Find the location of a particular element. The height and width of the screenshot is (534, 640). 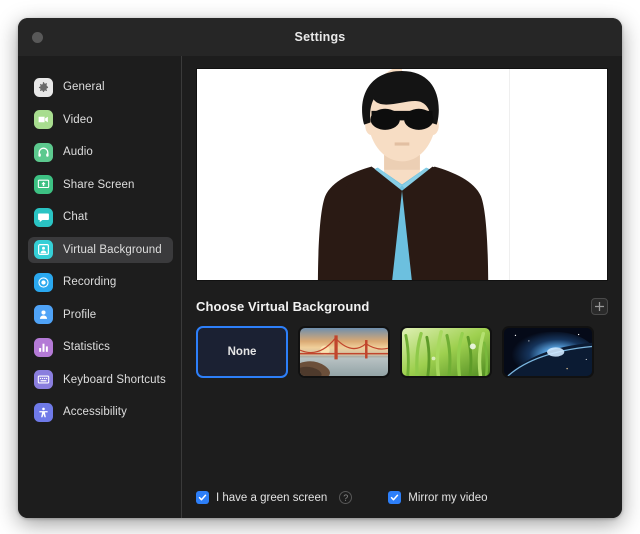

video-camera-icon is located at coordinates (43, 119).